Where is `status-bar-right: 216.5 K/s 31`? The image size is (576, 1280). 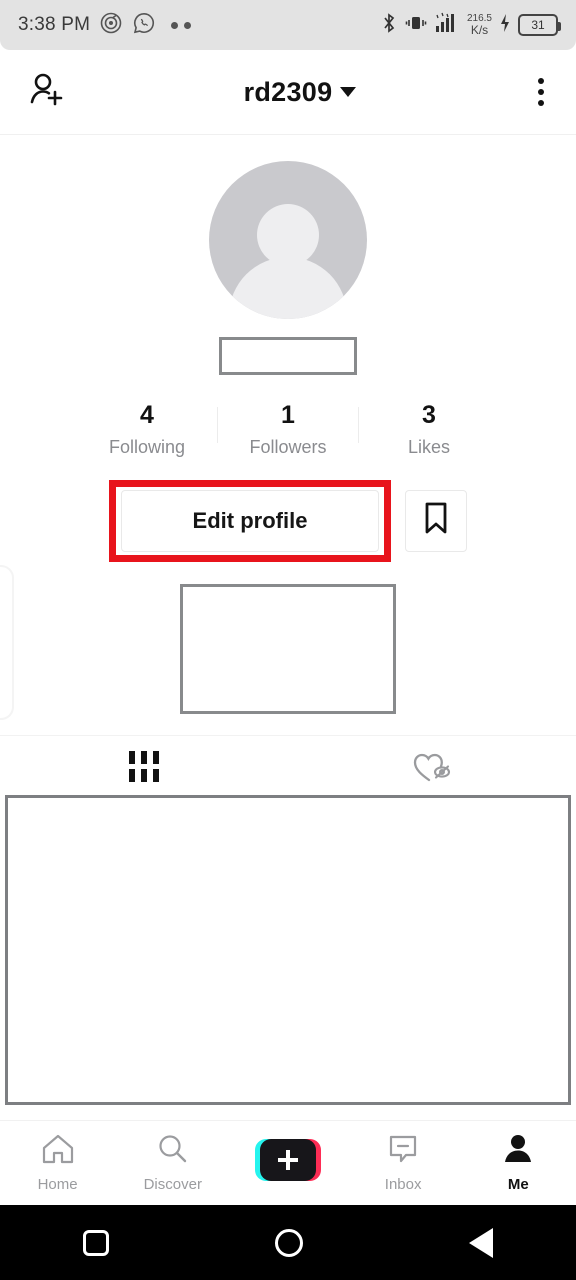 status-bar-right: 216.5 K/s 31 is located at coordinates (470, 25).